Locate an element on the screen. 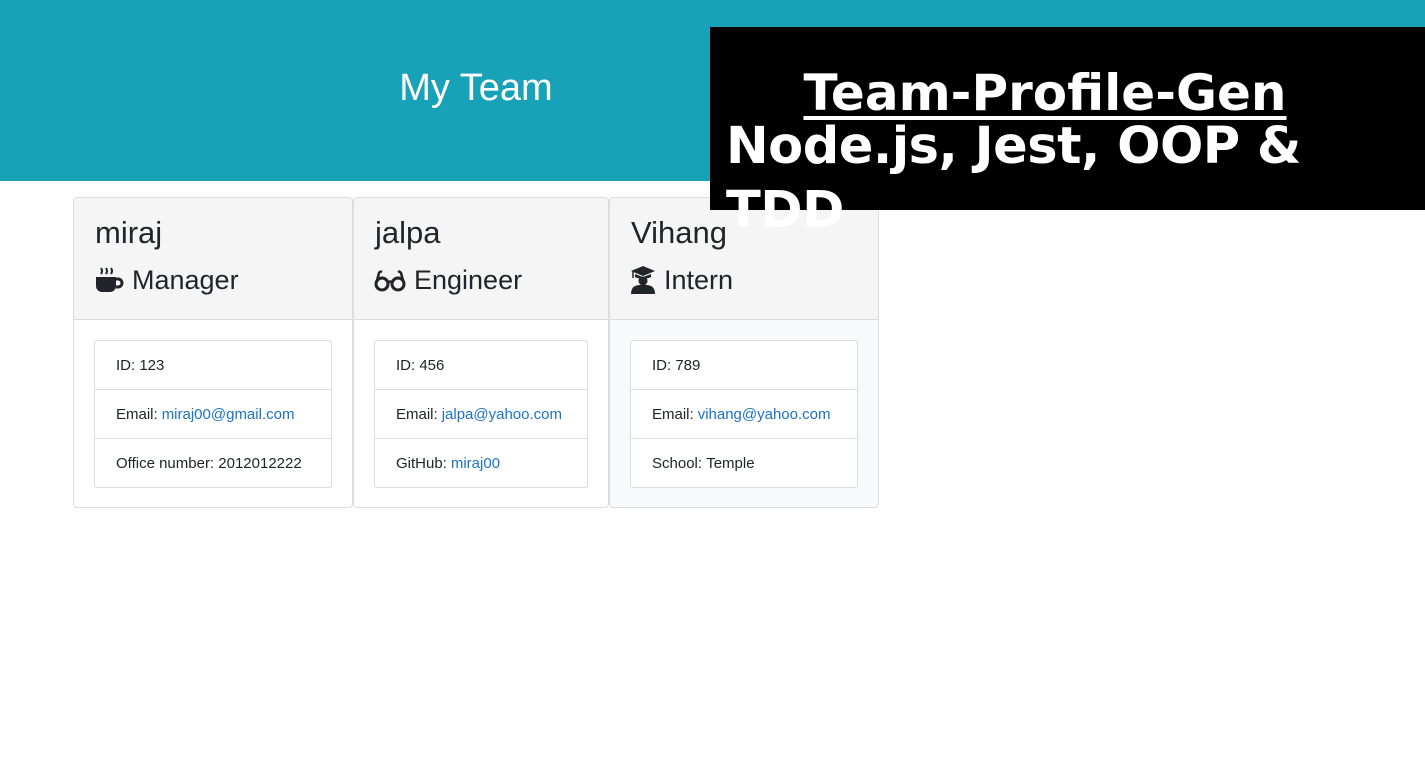 This screenshot has height=769, width=1425. school-item: School: Temple is located at coordinates (744, 463).